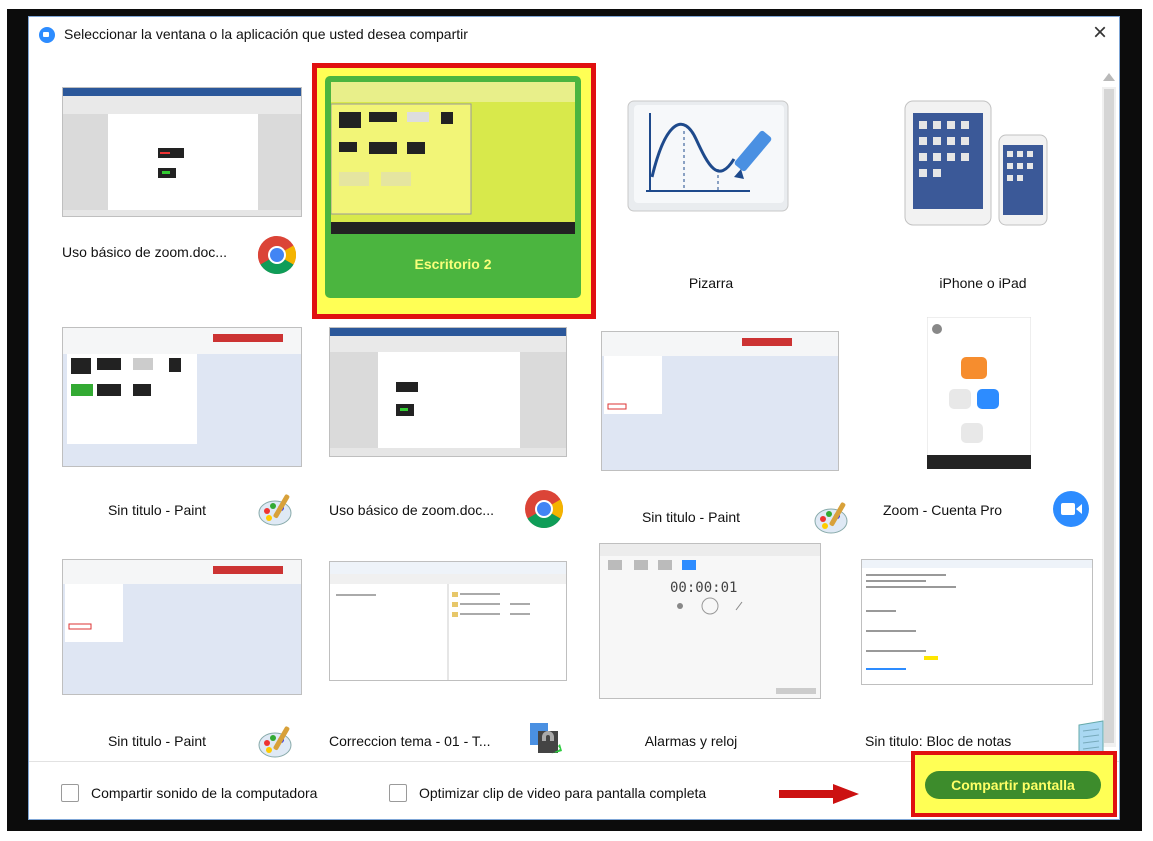 This screenshot has width=1153, height=841. Describe the element at coordinates (938, 741) in the screenshot. I see `tile-label: Sin titulo: Bloc de notas` at that location.